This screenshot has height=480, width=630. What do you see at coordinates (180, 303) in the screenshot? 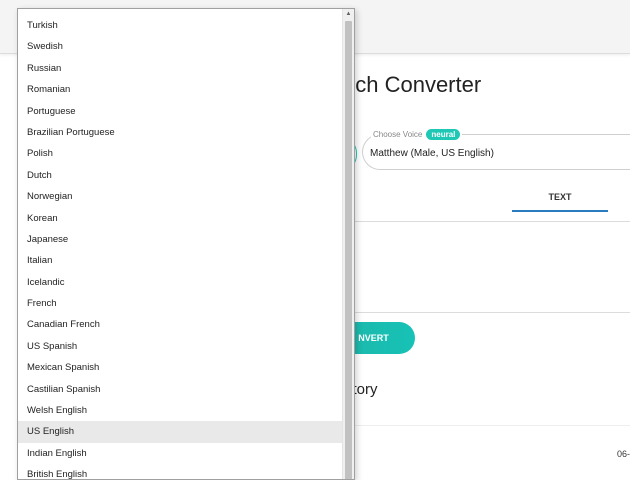
I see `language-option: French` at bounding box center [180, 303].